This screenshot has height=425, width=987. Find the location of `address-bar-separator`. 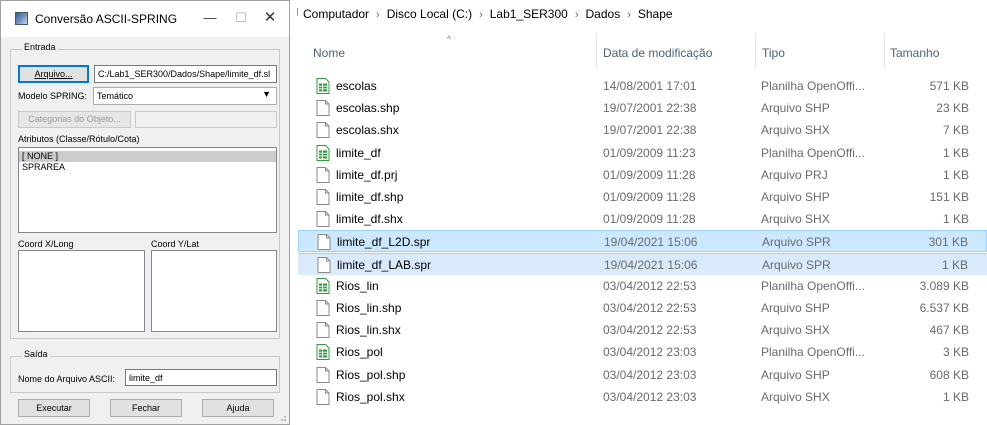

address-bar-separator is located at coordinates (297, 12).